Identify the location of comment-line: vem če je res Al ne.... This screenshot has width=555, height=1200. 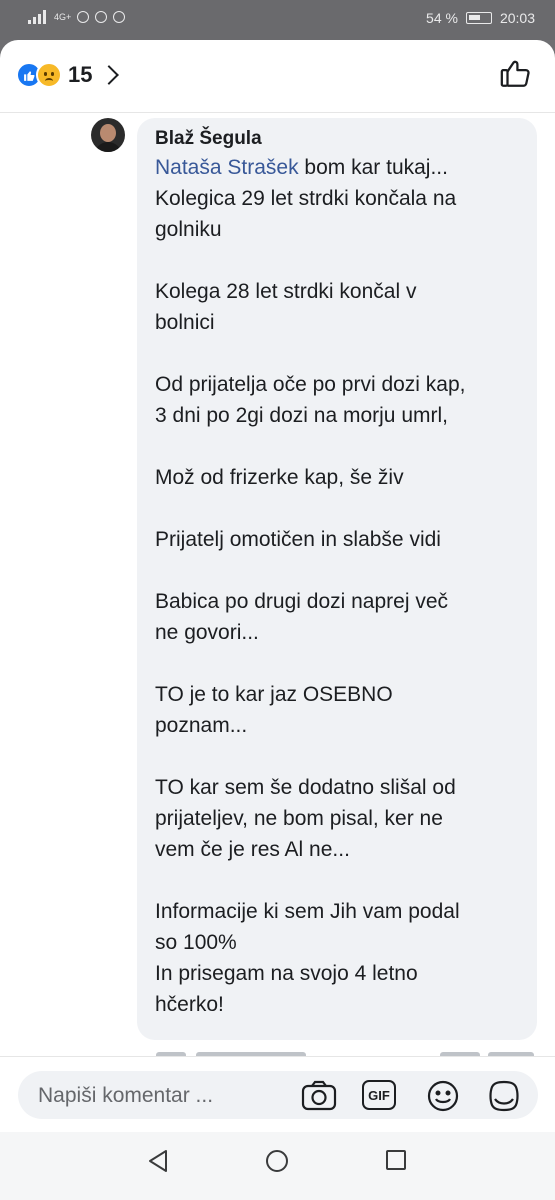
(252, 849).